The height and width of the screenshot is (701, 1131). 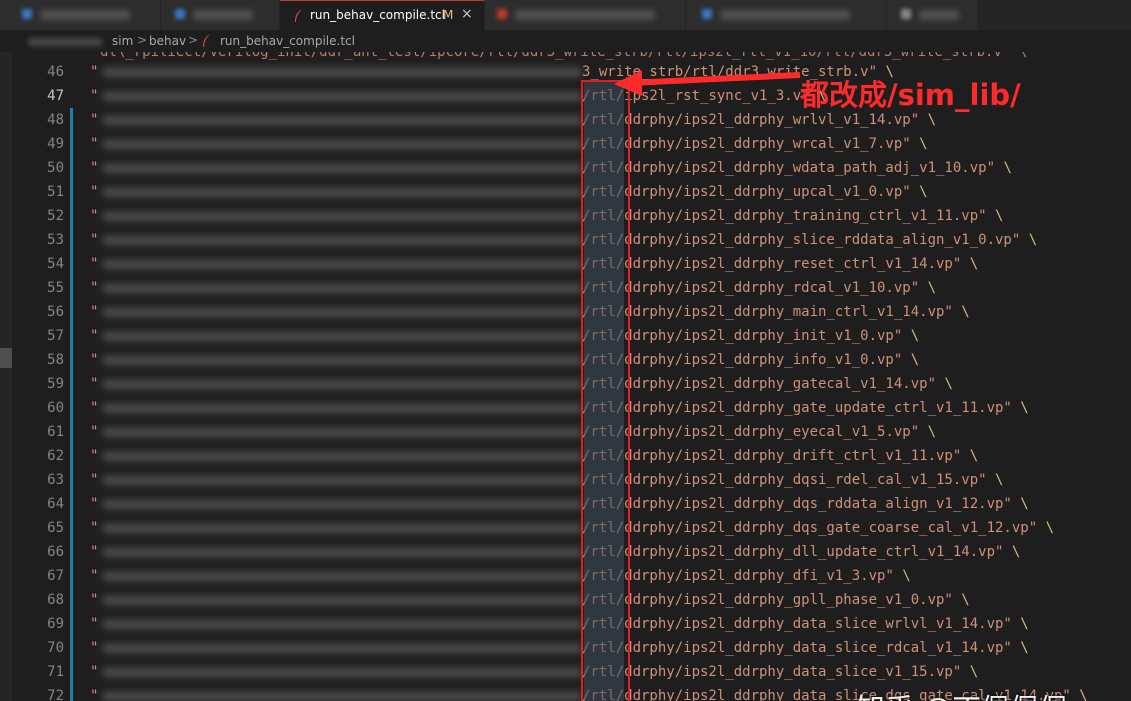 I want to click on line-number: 64, so click(x=55, y=504).